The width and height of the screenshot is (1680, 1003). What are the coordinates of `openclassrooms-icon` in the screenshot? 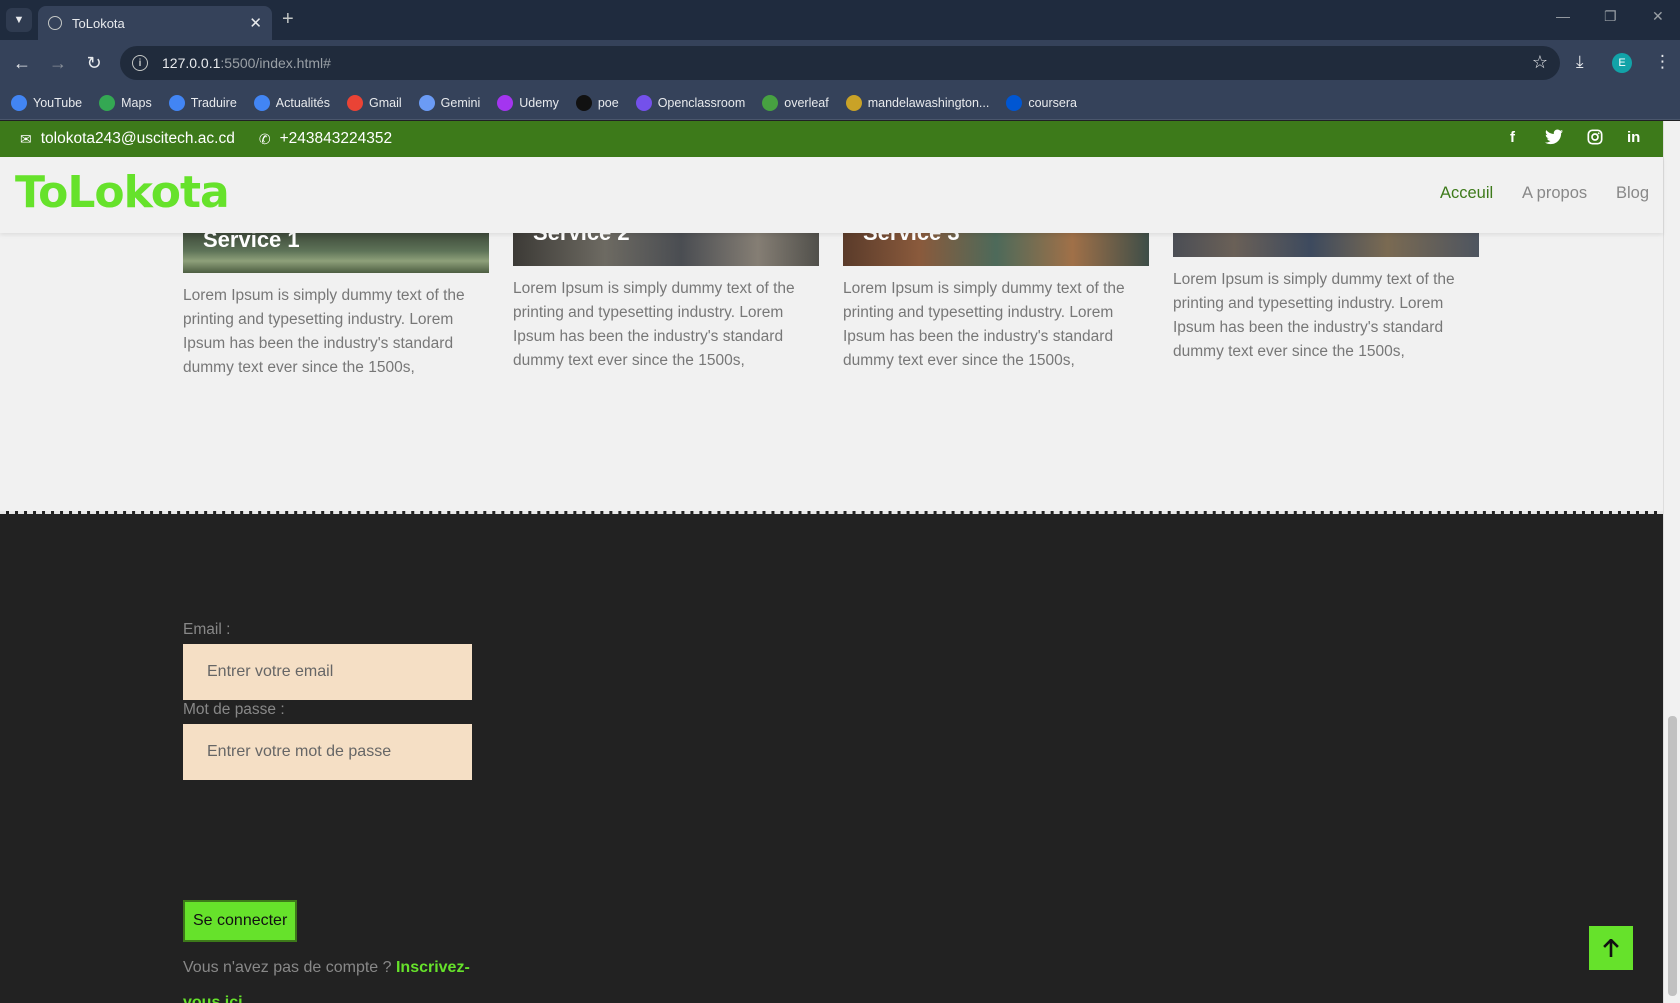 It's located at (643, 102).